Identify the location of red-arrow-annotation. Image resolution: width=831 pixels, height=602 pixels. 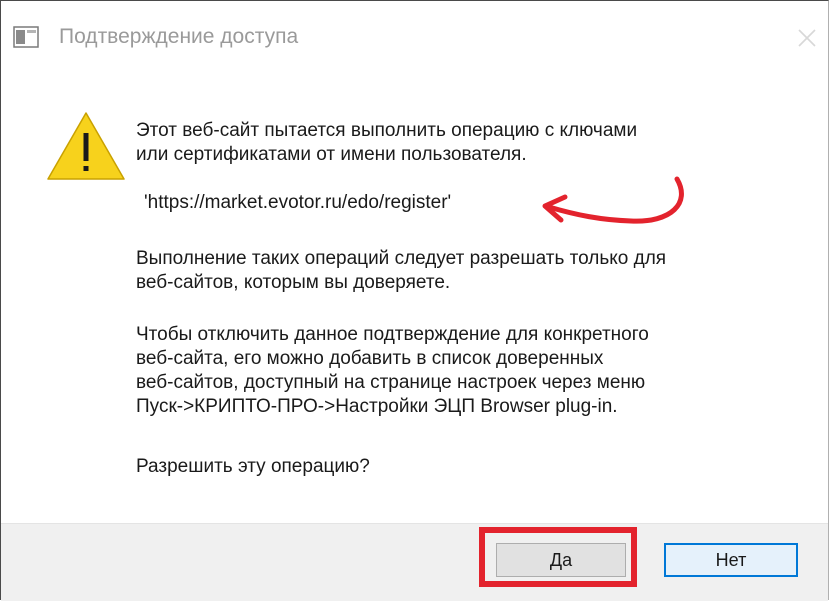
(613, 200).